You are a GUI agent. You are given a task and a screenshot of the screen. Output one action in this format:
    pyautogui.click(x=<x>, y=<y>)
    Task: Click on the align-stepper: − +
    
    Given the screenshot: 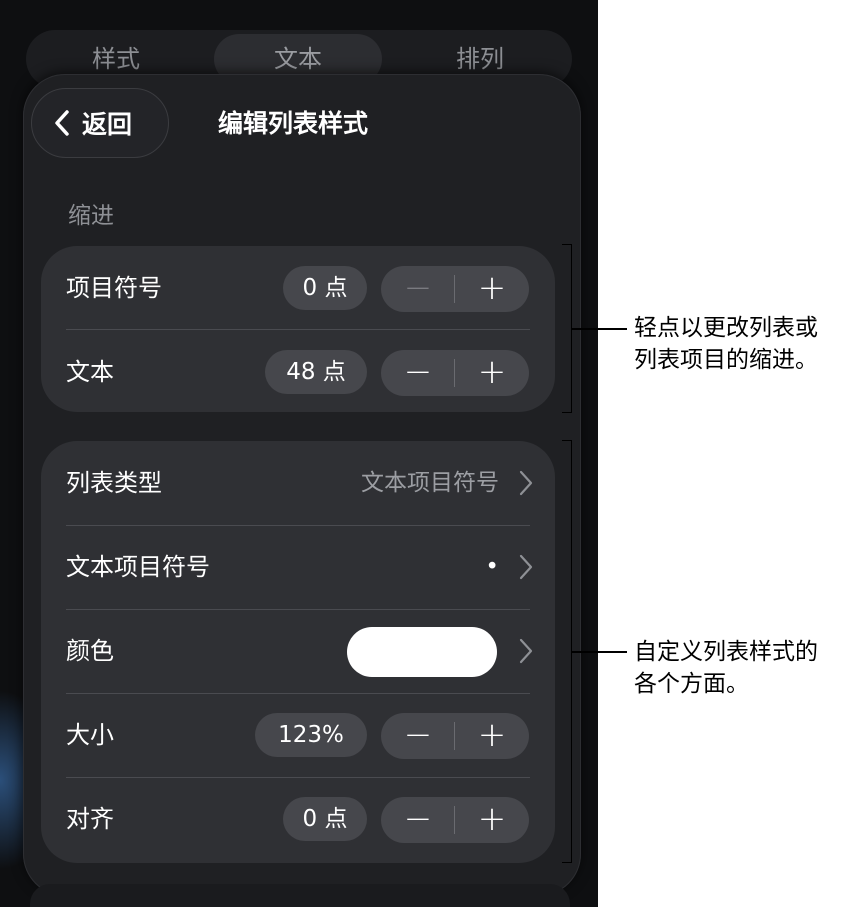 What is the action you would take?
    pyautogui.click(x=455, y=820)
    